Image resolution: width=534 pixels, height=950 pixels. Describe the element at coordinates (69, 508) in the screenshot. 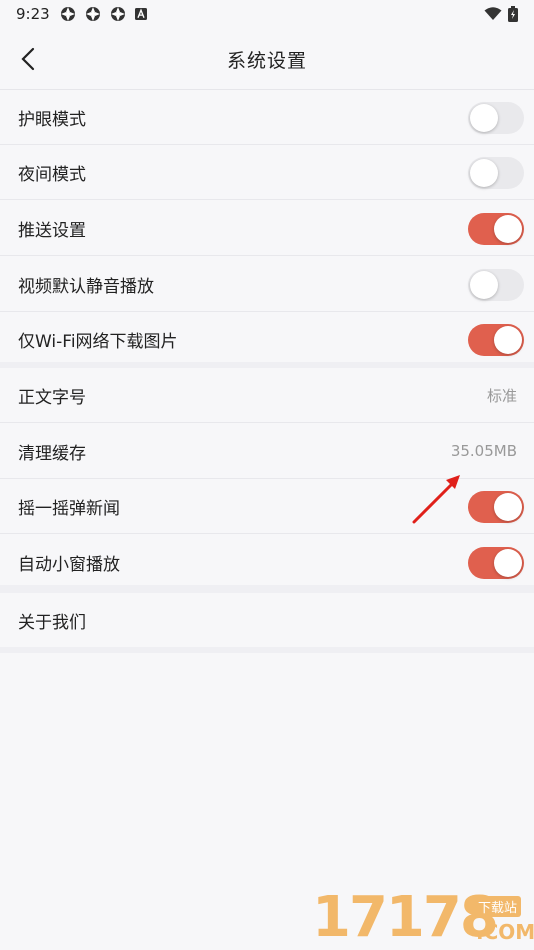

I see `setting-label: 摇一摇弹新闻` at that location.